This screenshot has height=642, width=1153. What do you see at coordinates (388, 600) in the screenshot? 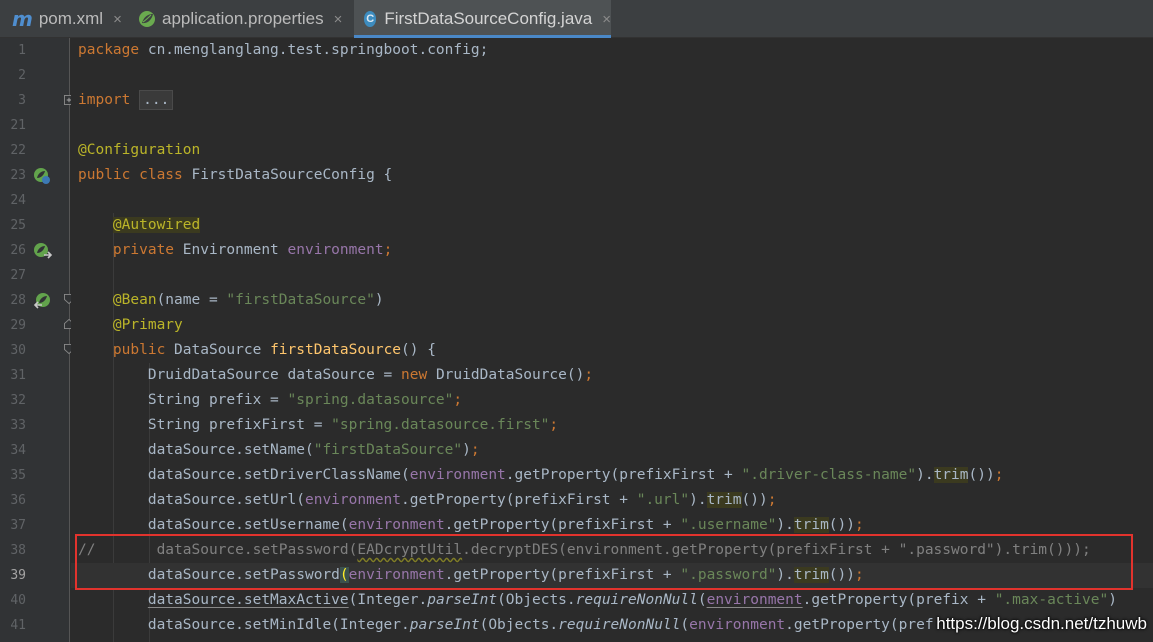
I see `code-text: (Integer.` at bounding box center [388, 600].